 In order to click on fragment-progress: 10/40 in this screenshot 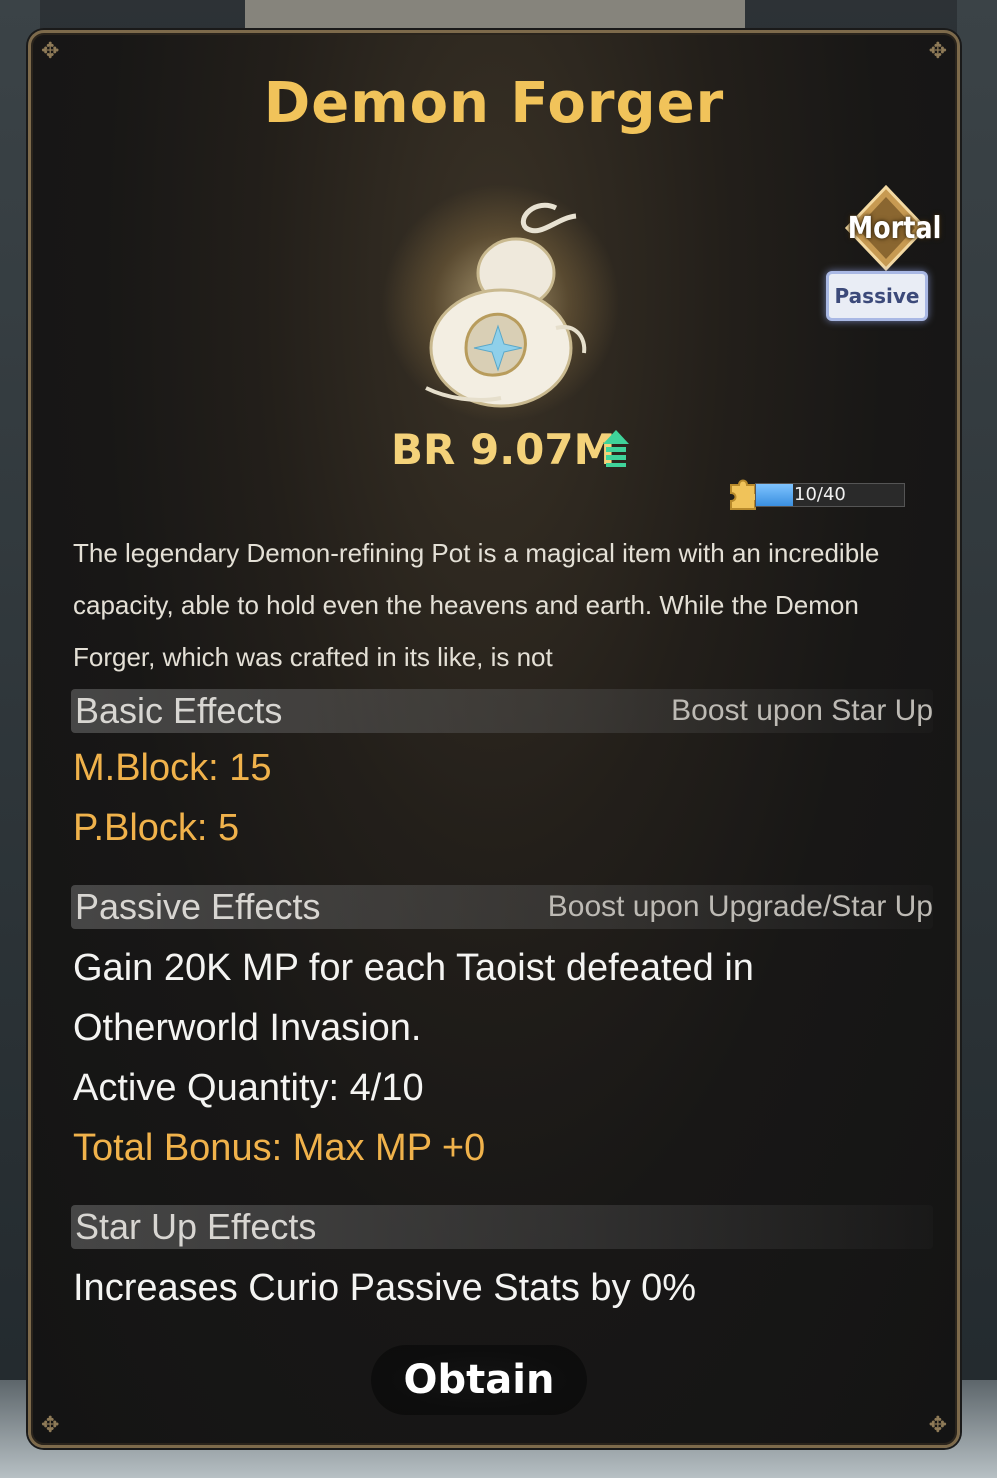, I will do `click(820, 493)`.